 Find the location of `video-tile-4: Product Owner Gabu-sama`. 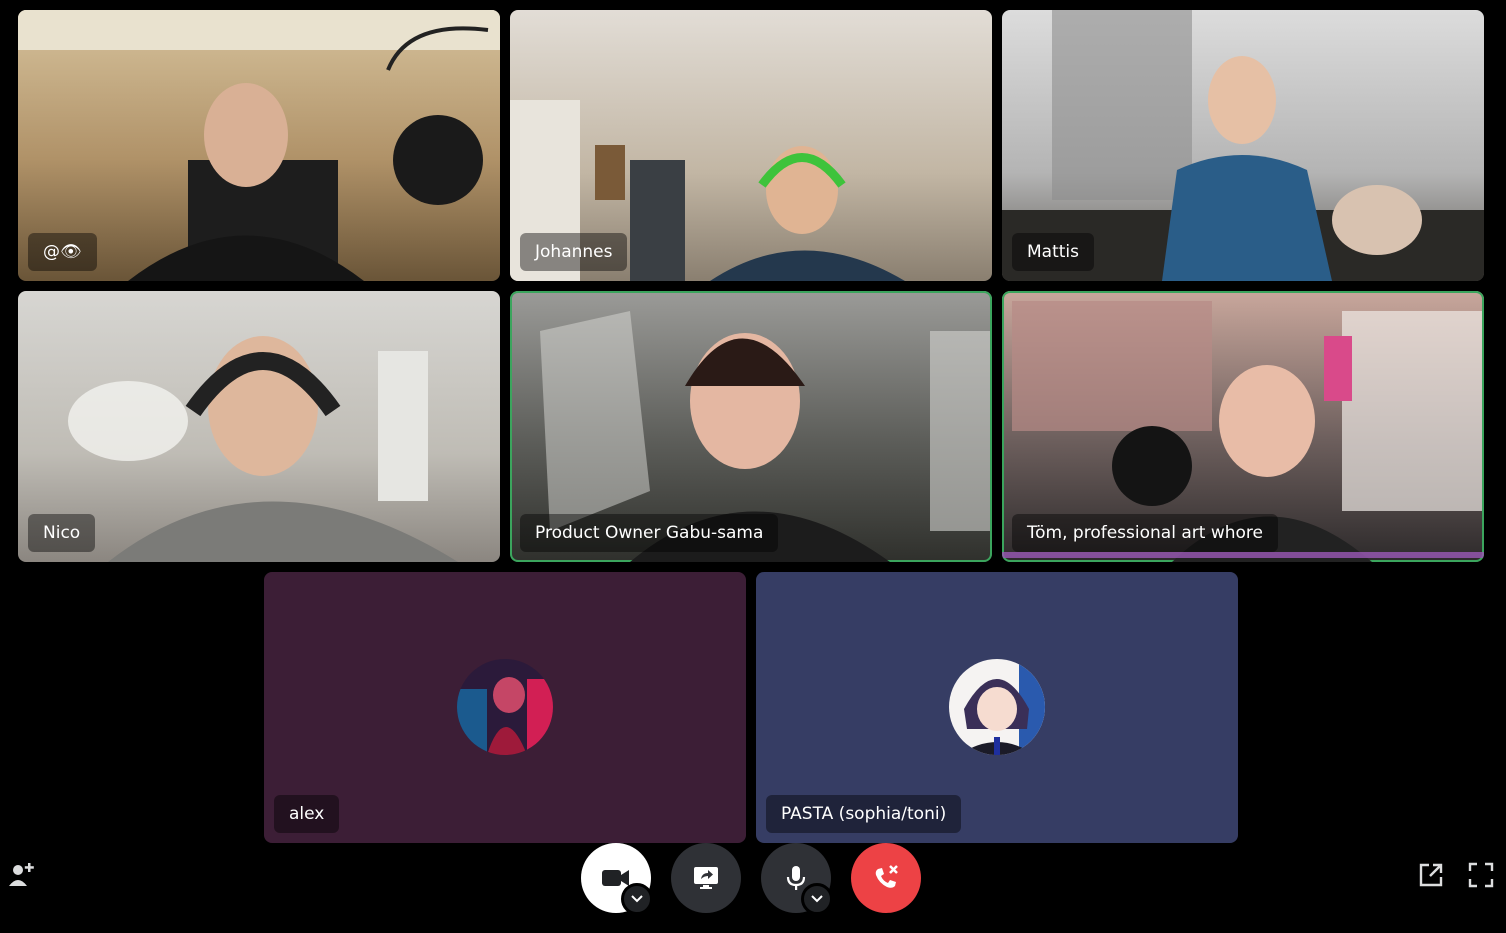

video-tile-4: Product Owner Gabu-sama is located at coordinates (751, 426).